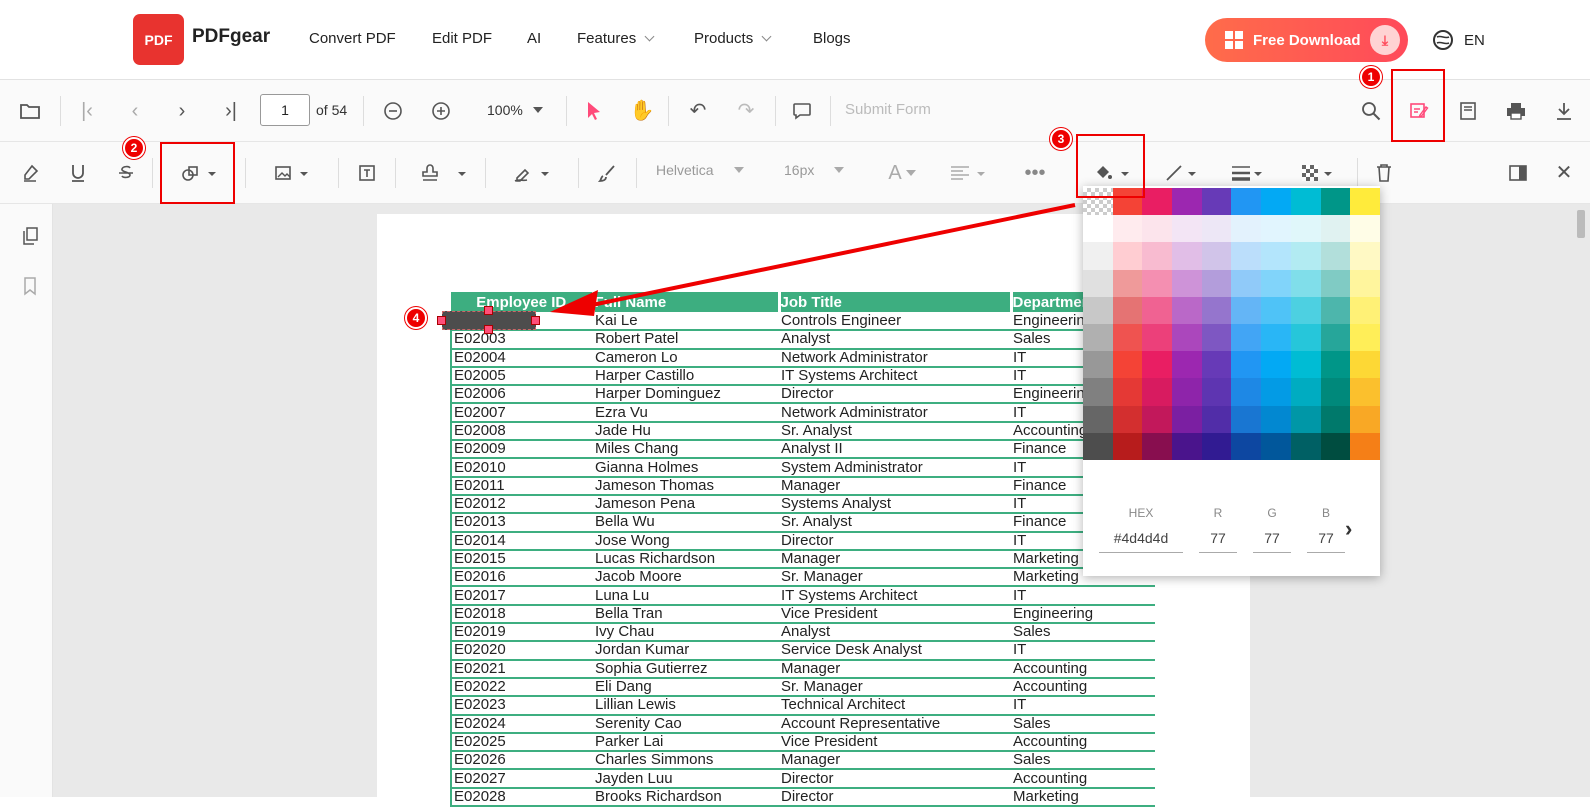 Image resolution: width=1590 pixels, height=807 pixels. I want to click on annotation-arrow, so click(813, 259).